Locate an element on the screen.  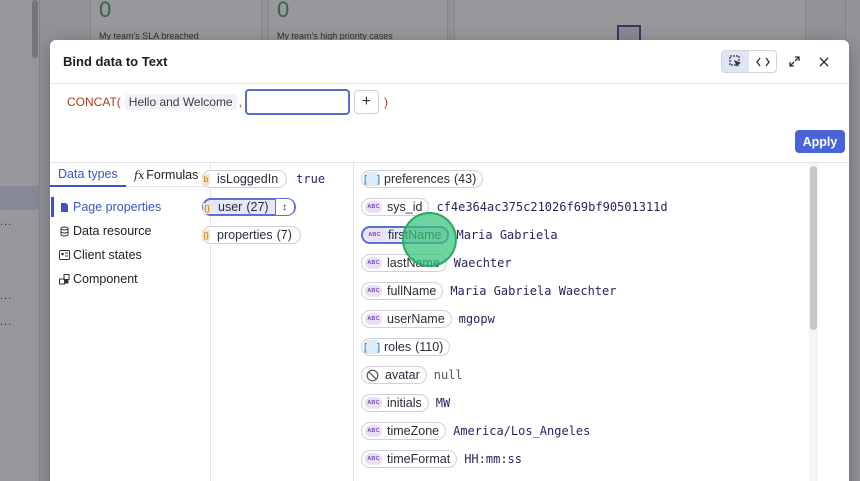
property-pill: b isLoggedIn is located at coordinates (245, 179).